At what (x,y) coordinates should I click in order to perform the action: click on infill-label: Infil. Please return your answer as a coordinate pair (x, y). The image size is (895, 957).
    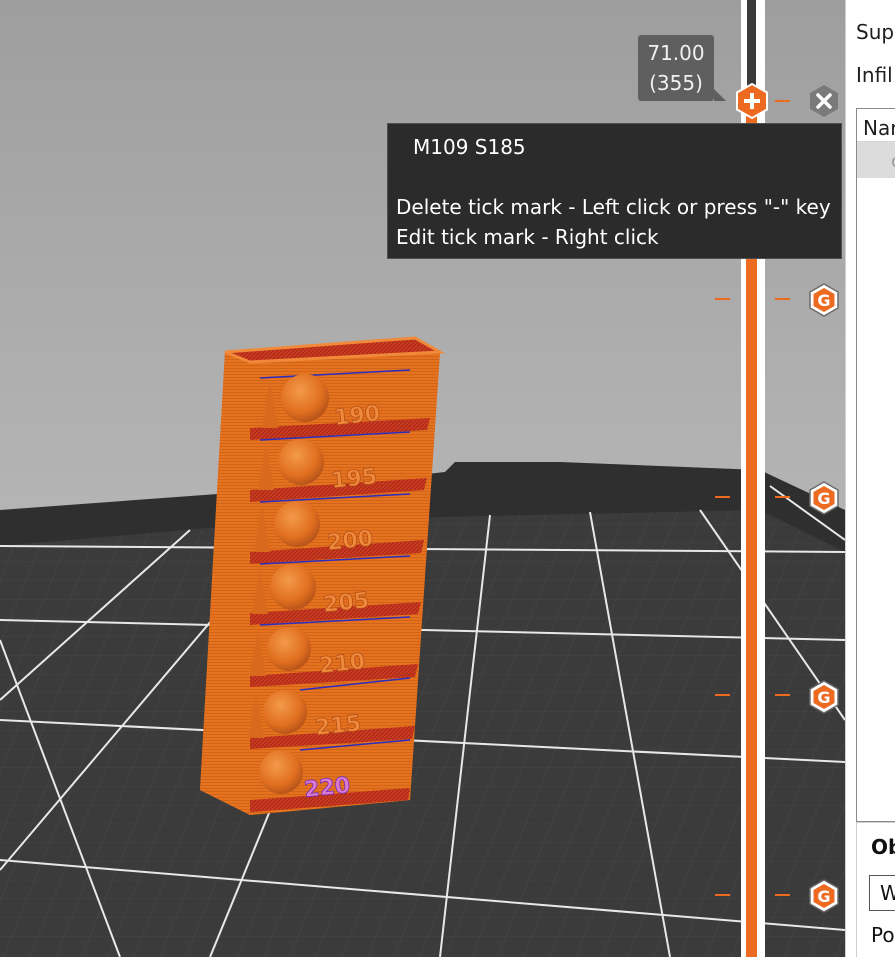
    Looking at the image, I should click on (874, 75).